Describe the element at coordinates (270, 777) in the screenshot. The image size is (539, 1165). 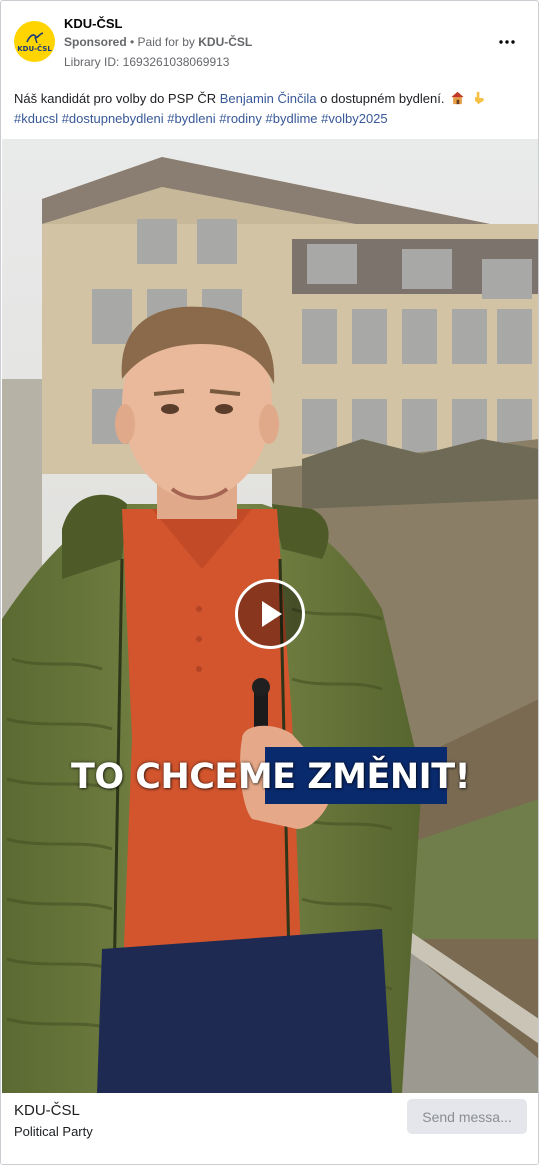
I see `video-subtitle: TO CHCEME ZMĚNIT!` at that location.